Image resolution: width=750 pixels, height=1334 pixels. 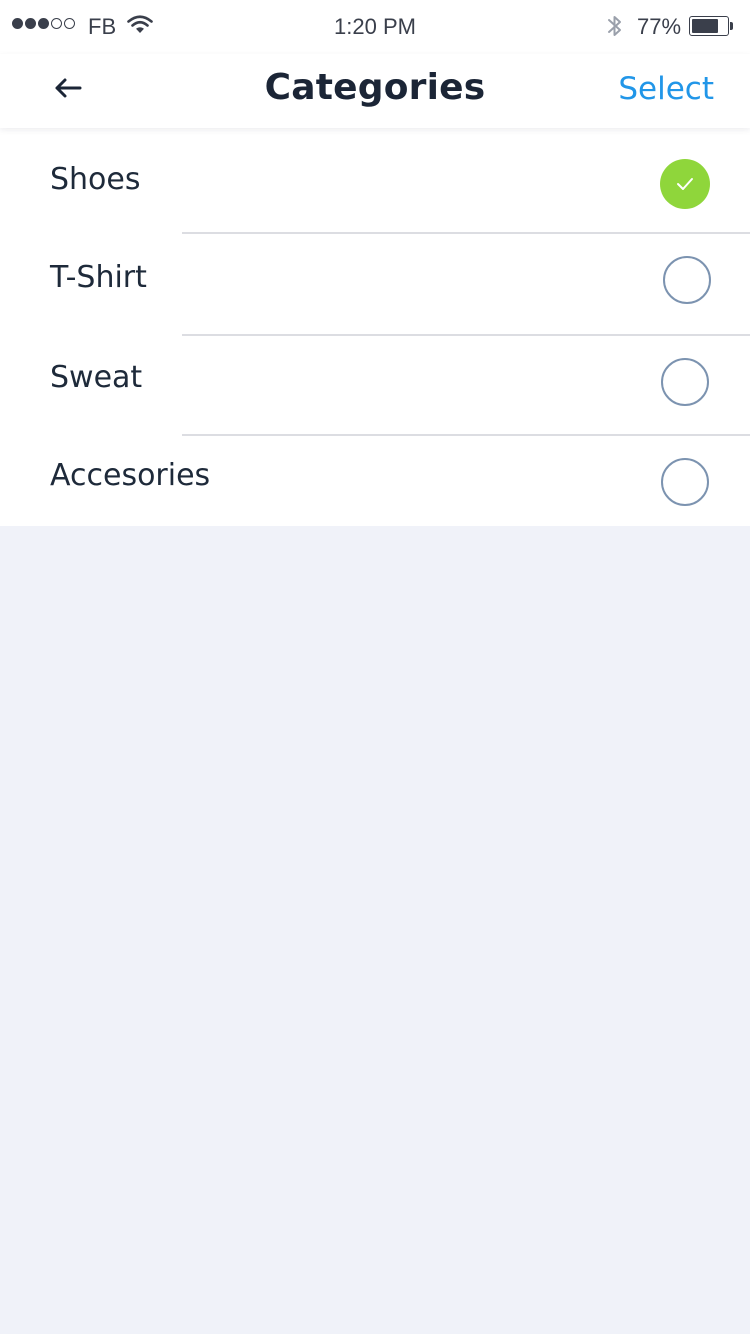 What do you see at coordinates (705, 26) in the screenshot?
I see `battery-level-fill` at bounding box center [705, 26].